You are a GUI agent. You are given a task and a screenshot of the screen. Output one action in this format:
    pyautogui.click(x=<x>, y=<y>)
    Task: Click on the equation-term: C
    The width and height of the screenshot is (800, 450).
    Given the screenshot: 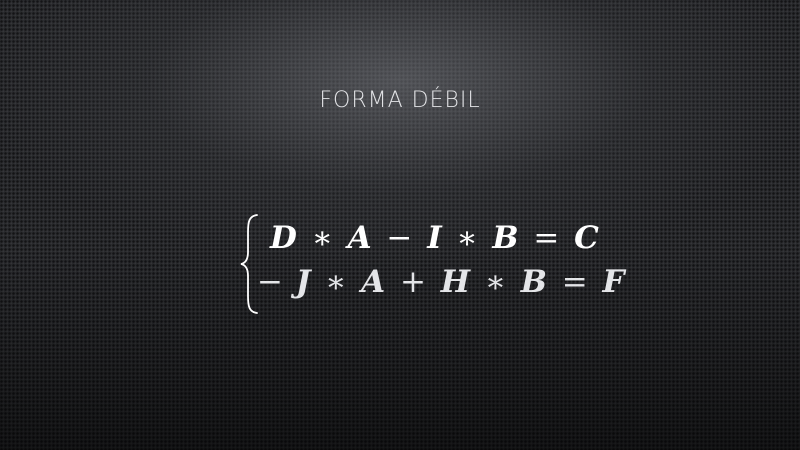 What is the action you would take?
    pyautogui.click(x=586, y=238)
    